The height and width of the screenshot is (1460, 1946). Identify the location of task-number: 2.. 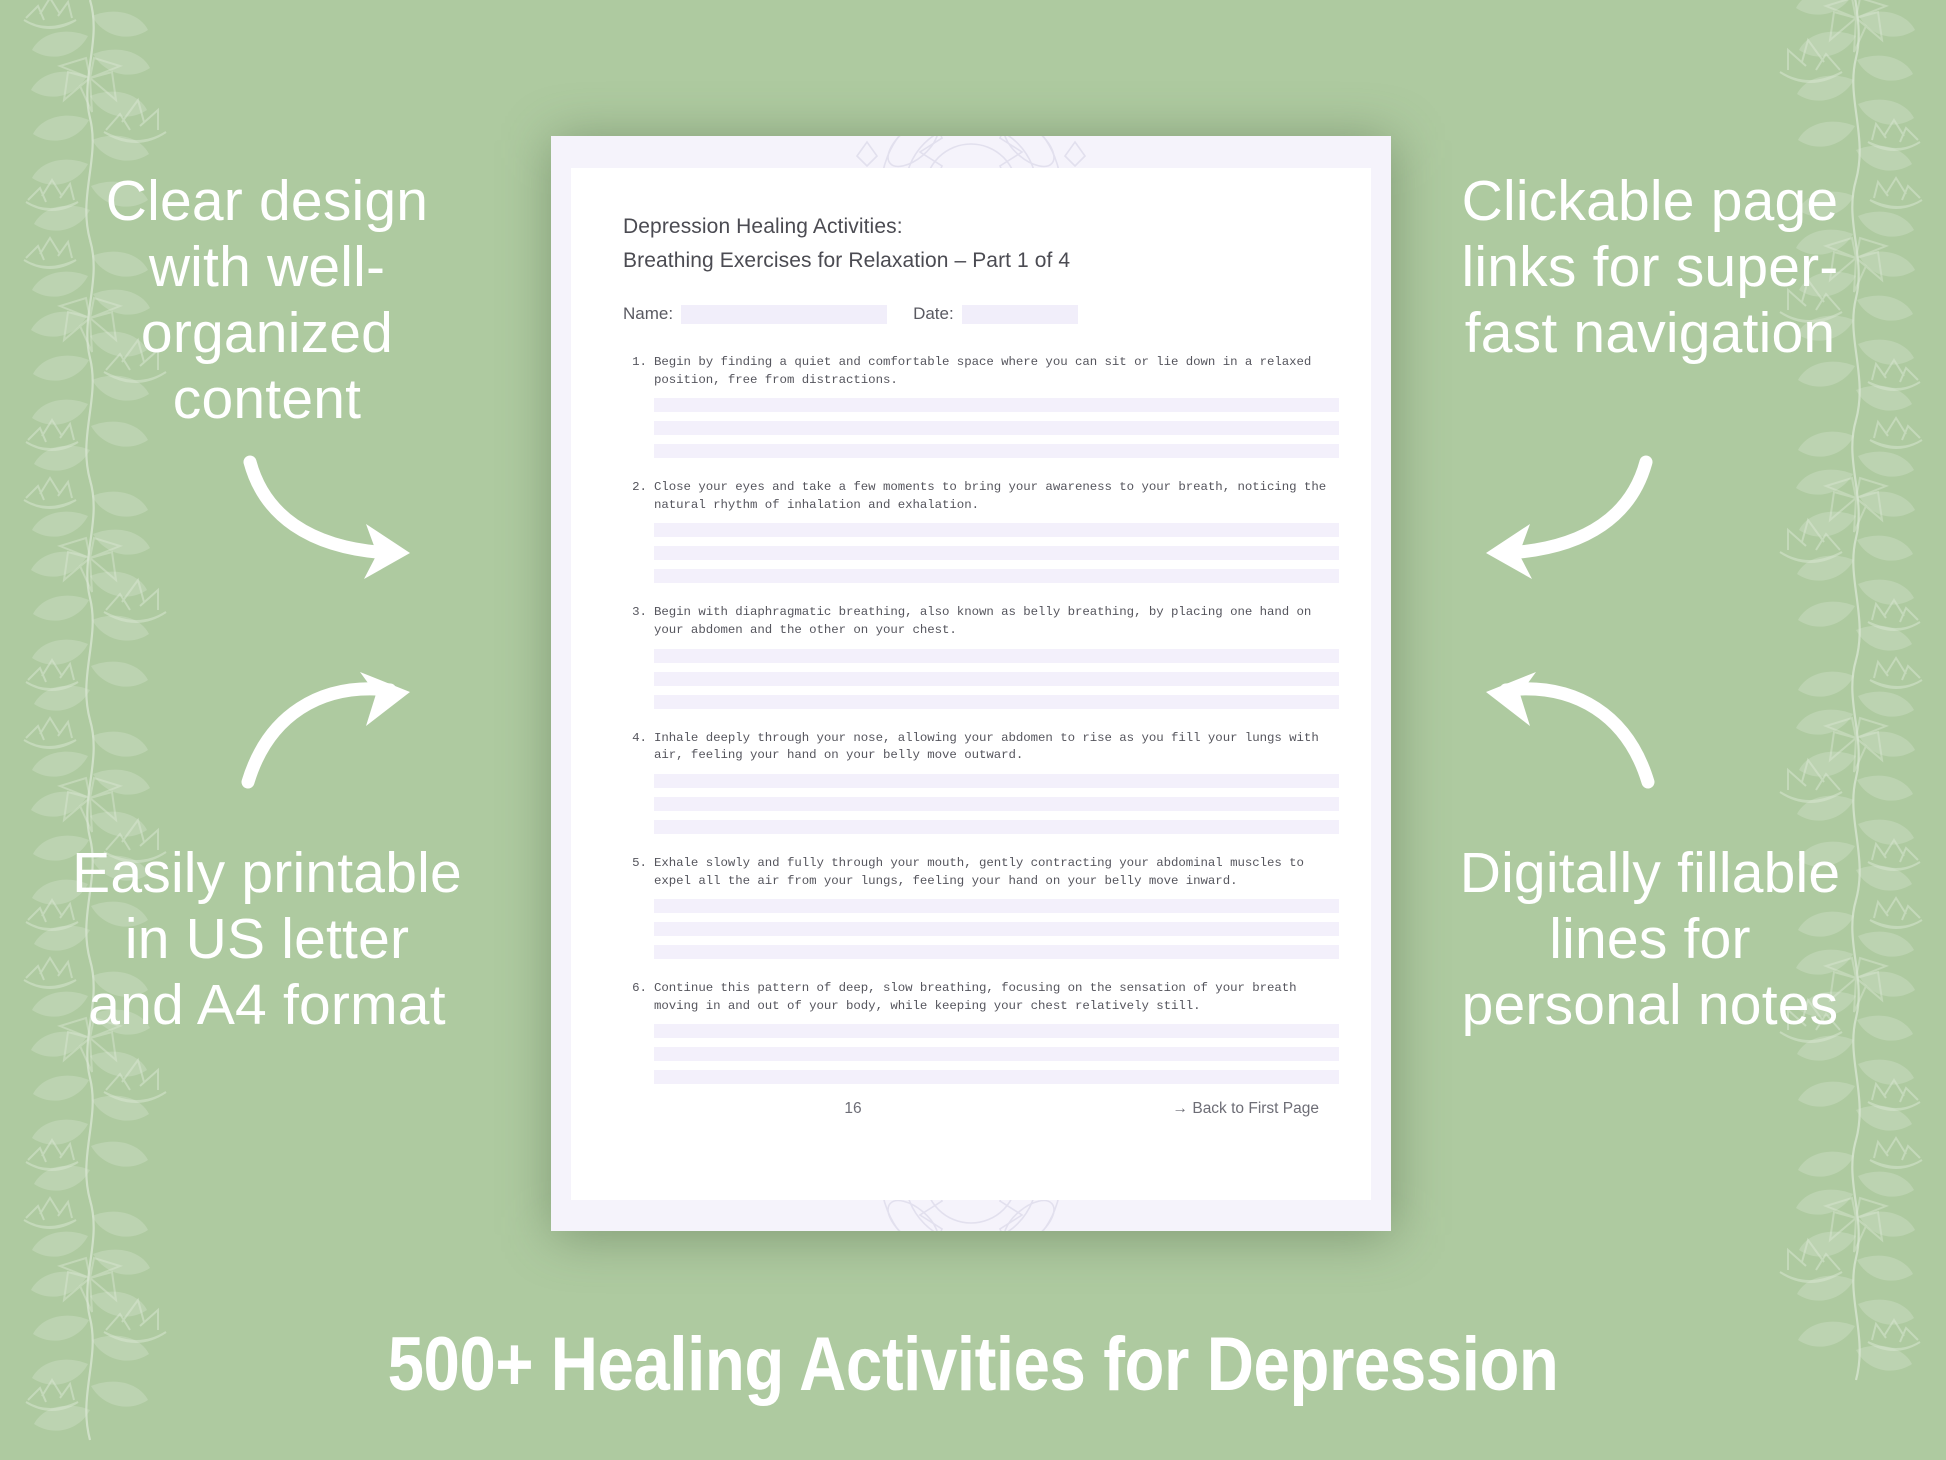
(639, 487).